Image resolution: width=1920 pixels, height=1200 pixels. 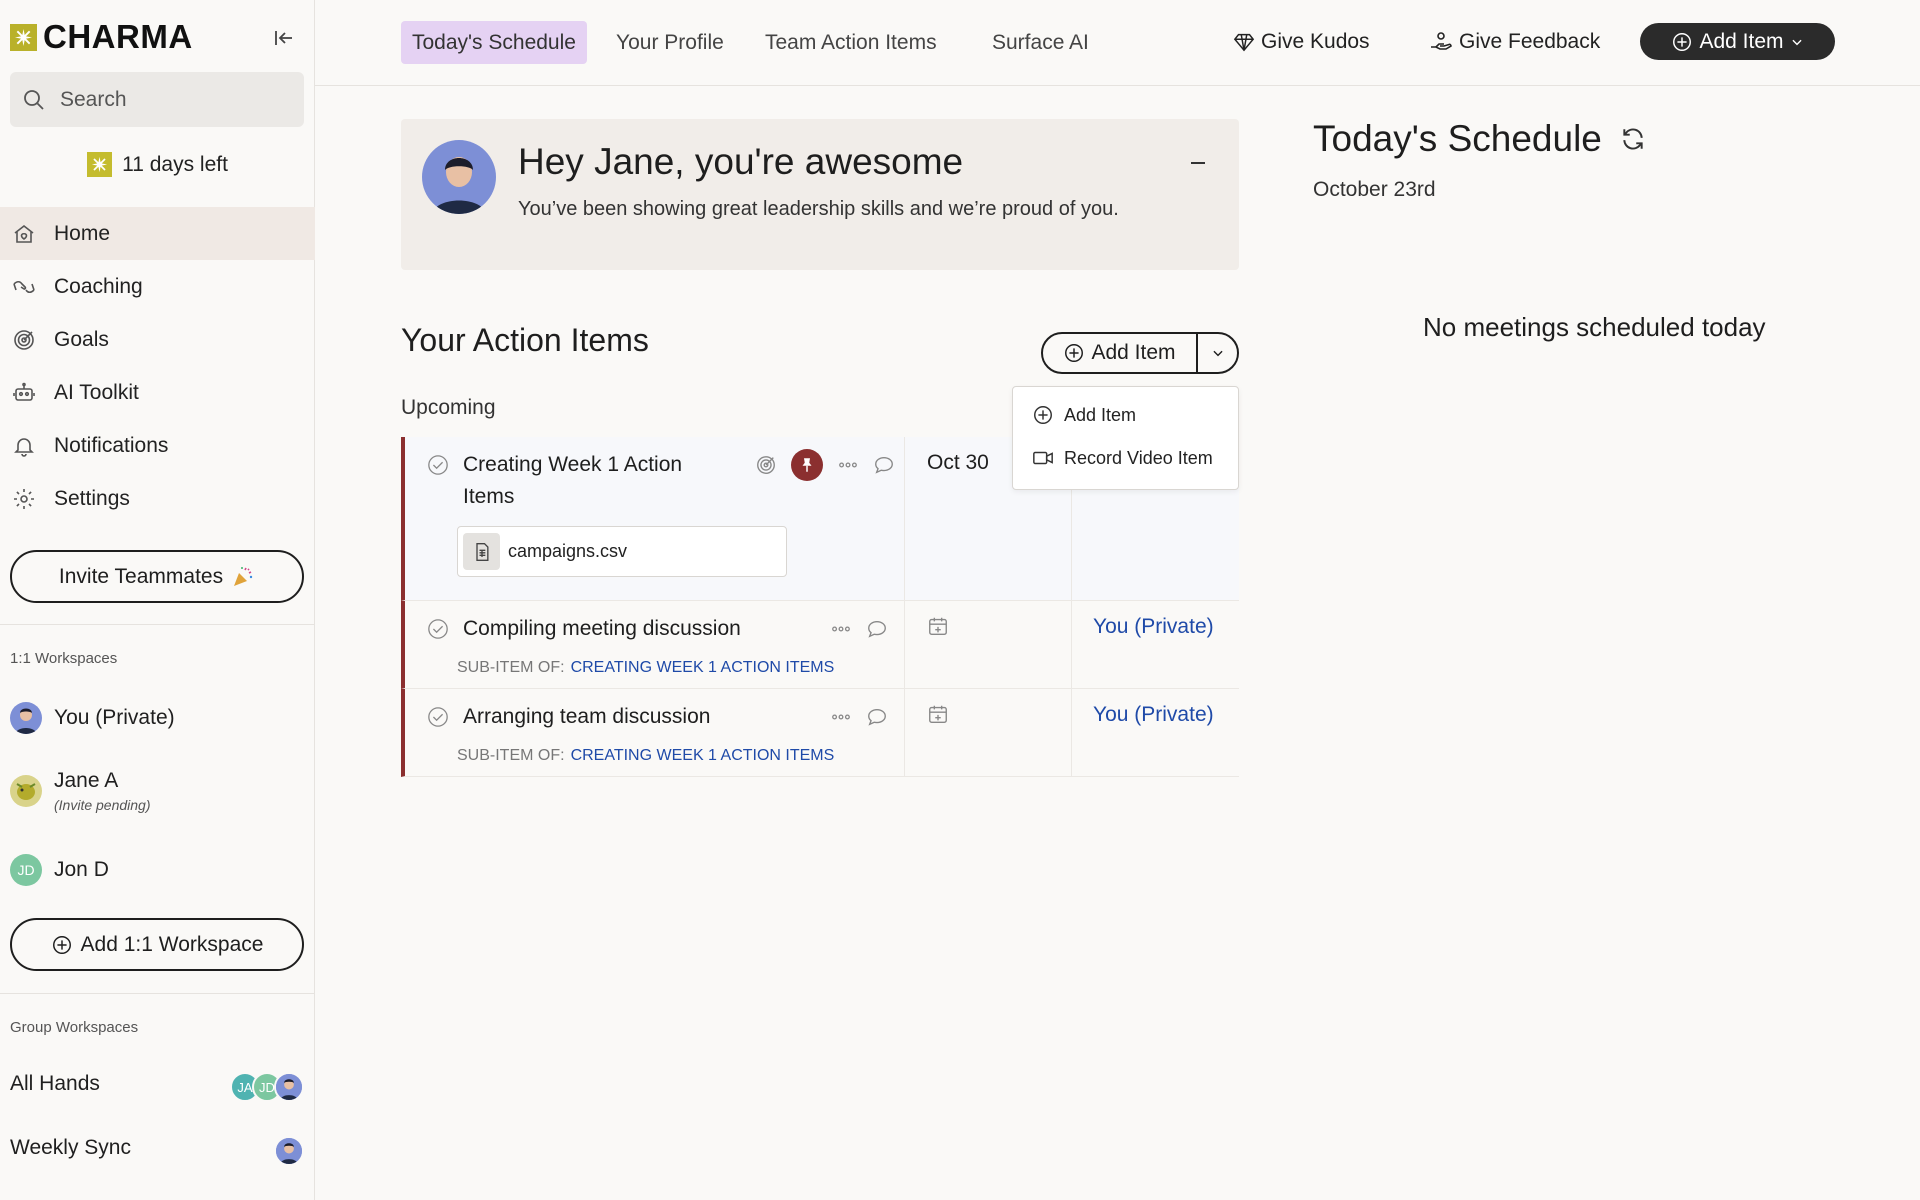 What do you see at coordinates (111, 445) in the screenshot?
I see `nav-item-label: Notifications` at bounding box center [111, 445].